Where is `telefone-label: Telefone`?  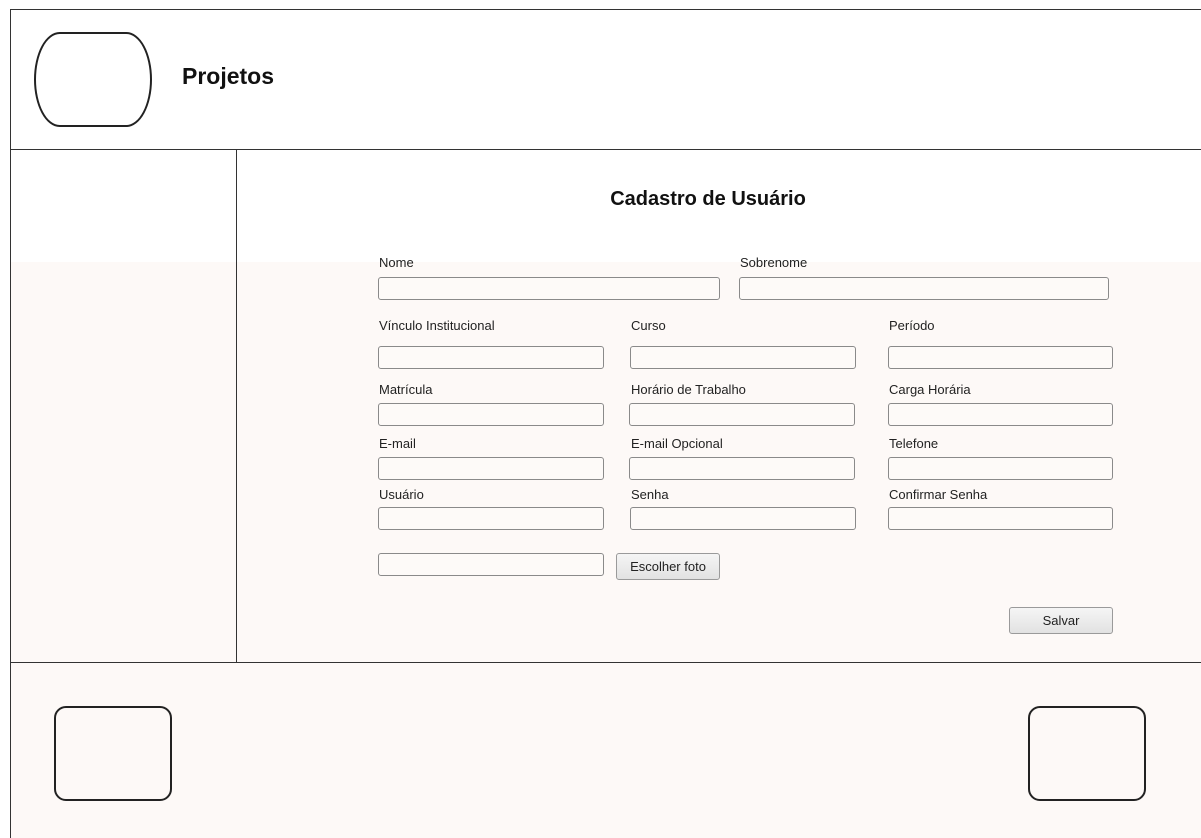 telefone-label: Telefone is located at coordinates (914, 443).